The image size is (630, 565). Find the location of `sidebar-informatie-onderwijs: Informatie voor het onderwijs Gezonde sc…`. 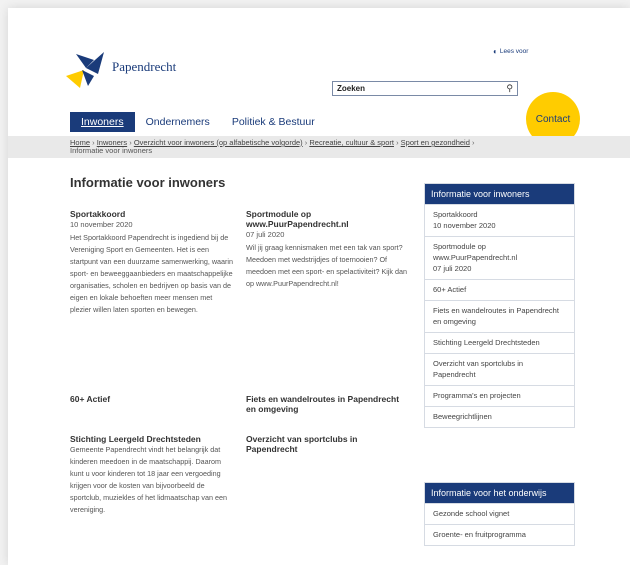

sidebar-informatie-onderwijs: Informatie voor het onderwijs Gezonde sc… is located at coordinates (499, 514).